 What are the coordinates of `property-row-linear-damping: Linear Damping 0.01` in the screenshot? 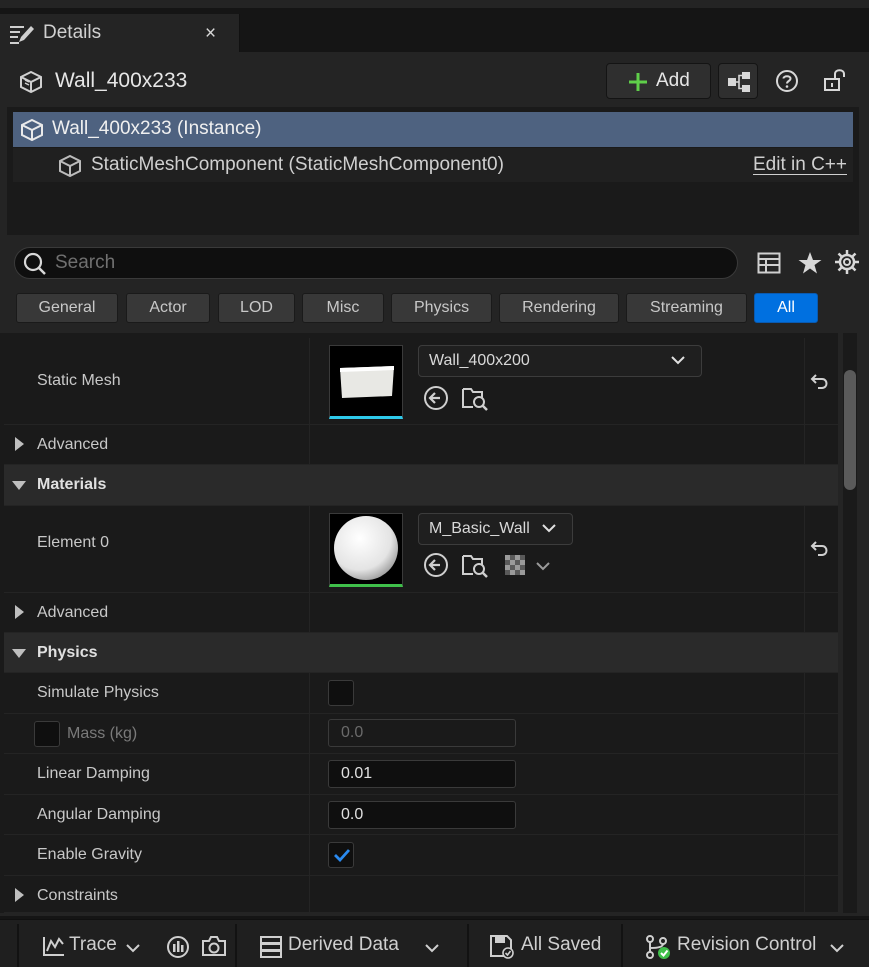 It's located at (421, 774).